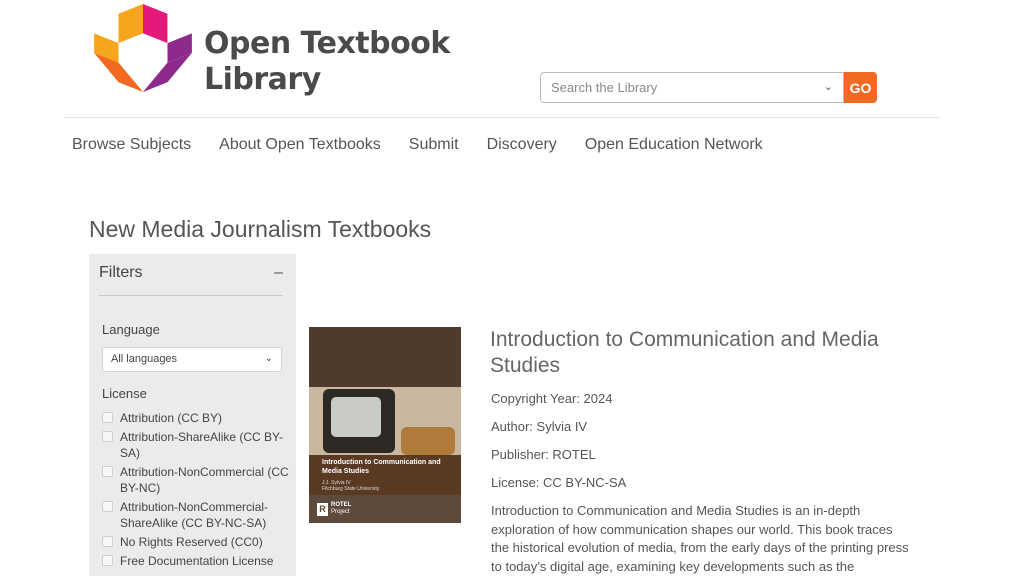  Describe the element at coordinates (674, 145) in the screenshot. I see `nav-open-education-network: Open Education Network` at that location.